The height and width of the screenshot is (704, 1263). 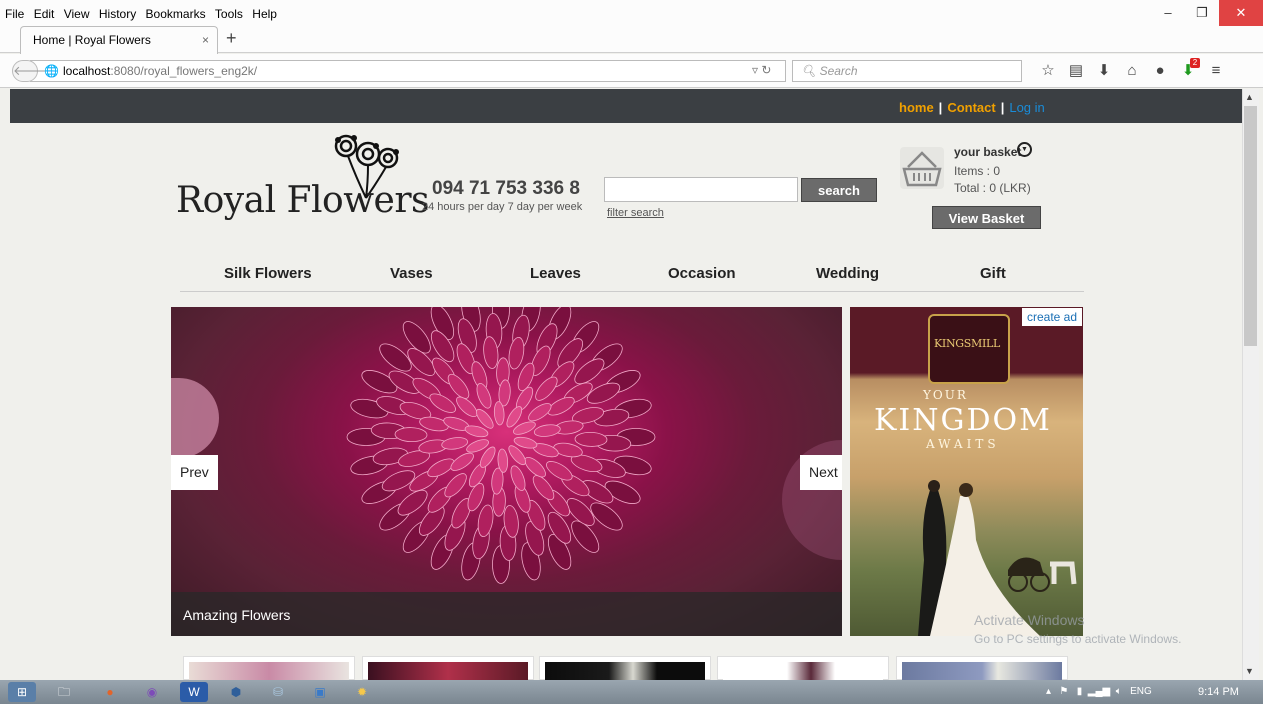 I want to click on signal-icon: ▂▄▆, so click(x=1099, y=691).